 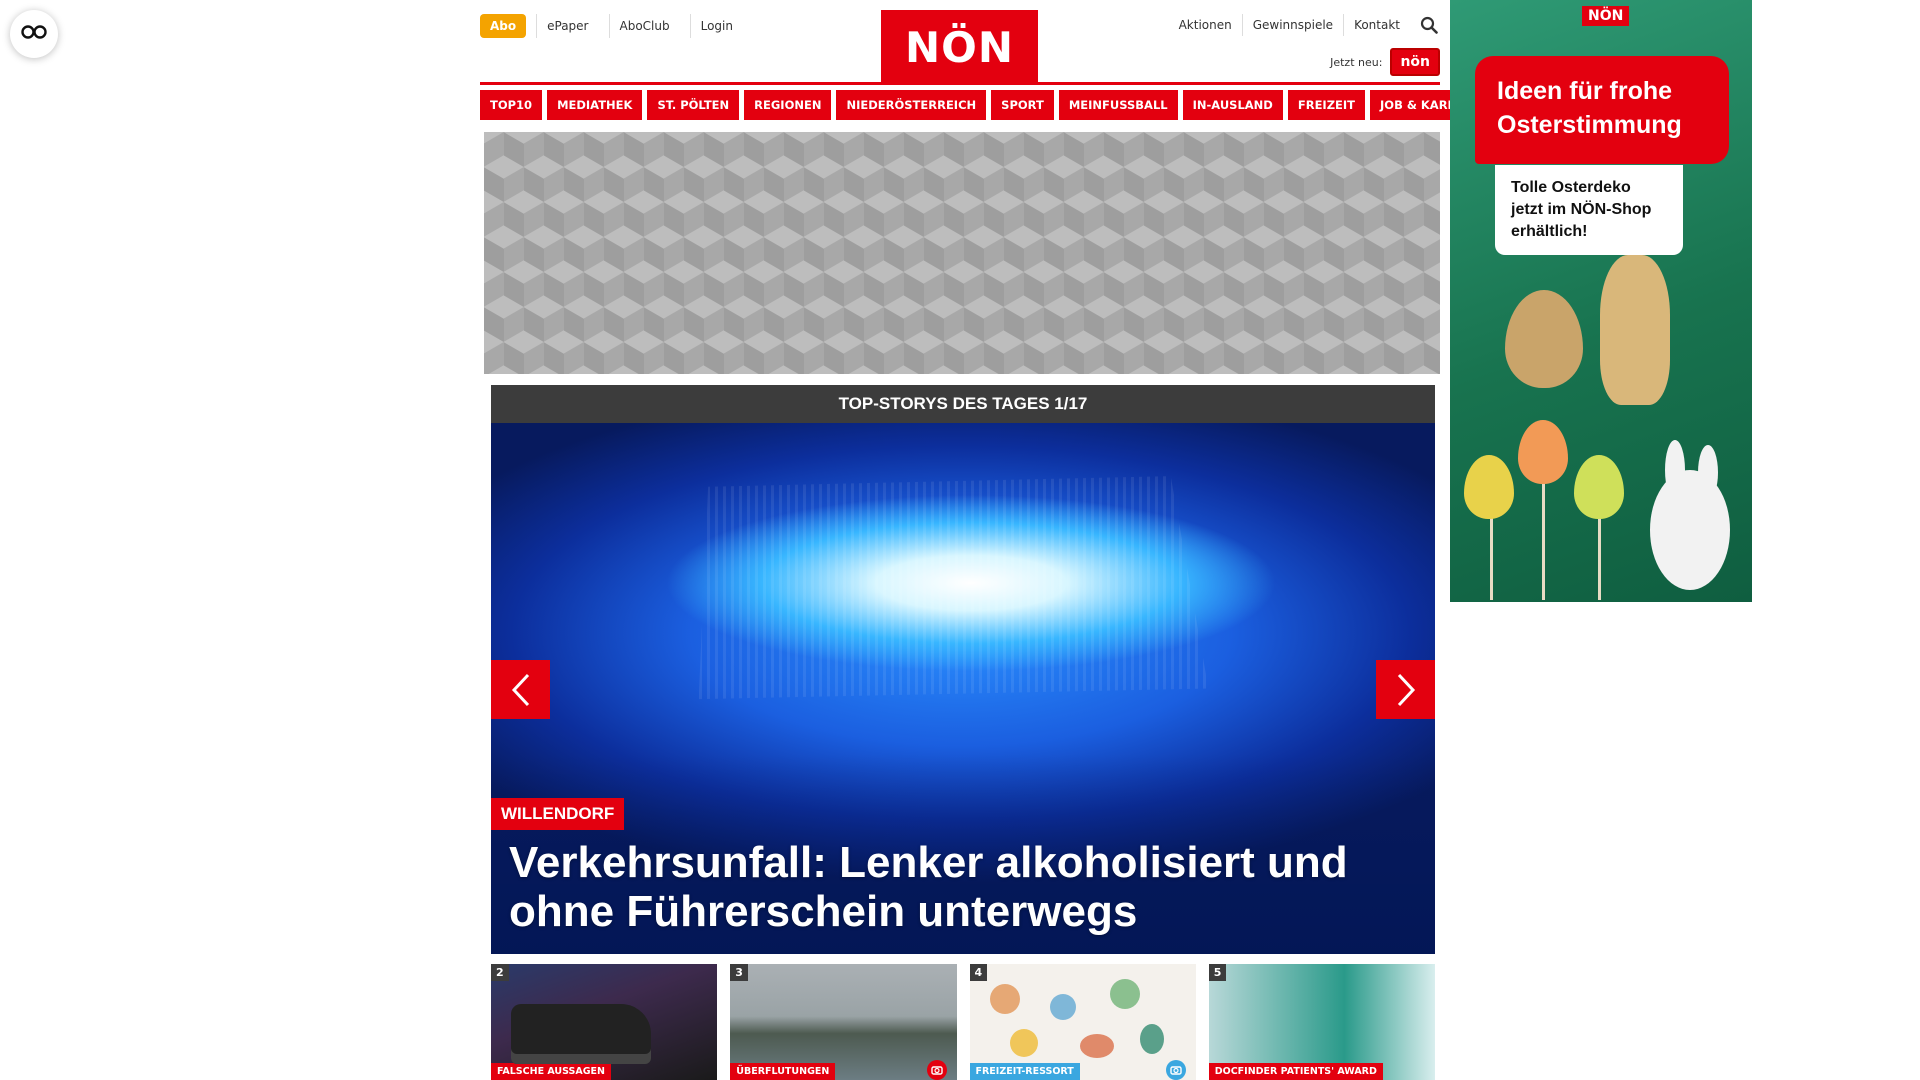 I want to click on nav-item-top10: TOP10, so click(x=511, y=105).